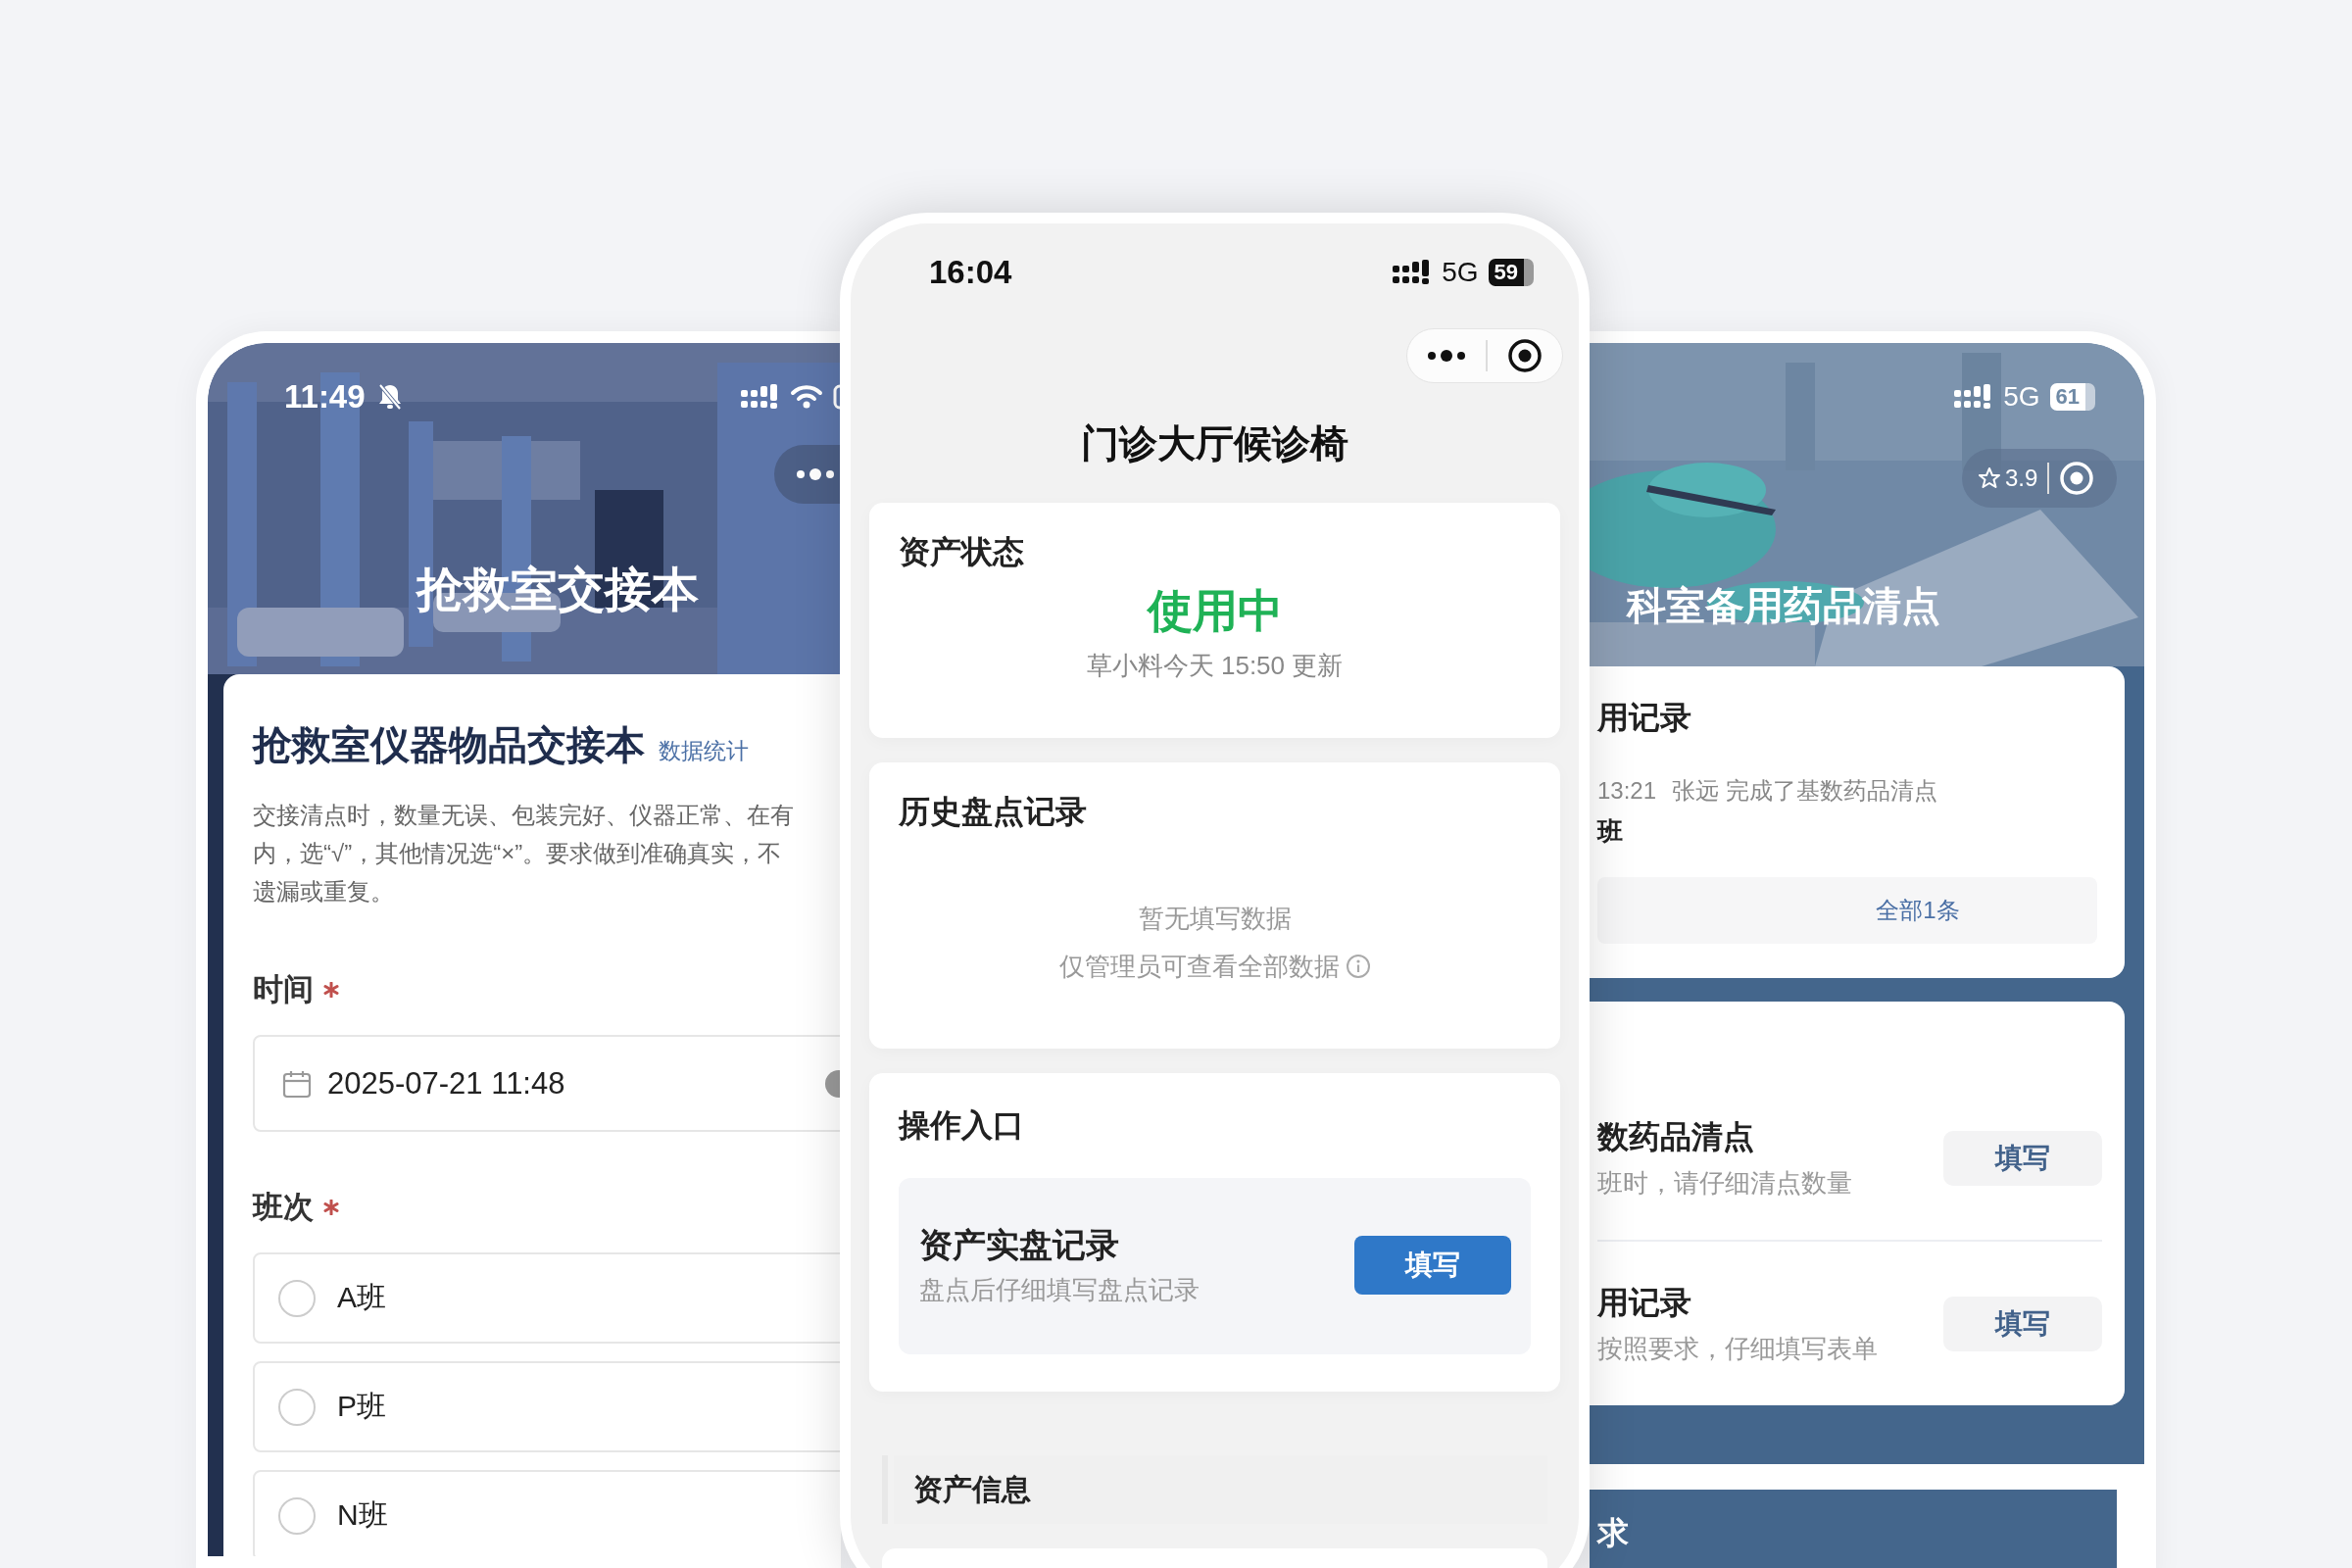  I want to click on header-title: 科室备用药品清点, so click(1783, 606).